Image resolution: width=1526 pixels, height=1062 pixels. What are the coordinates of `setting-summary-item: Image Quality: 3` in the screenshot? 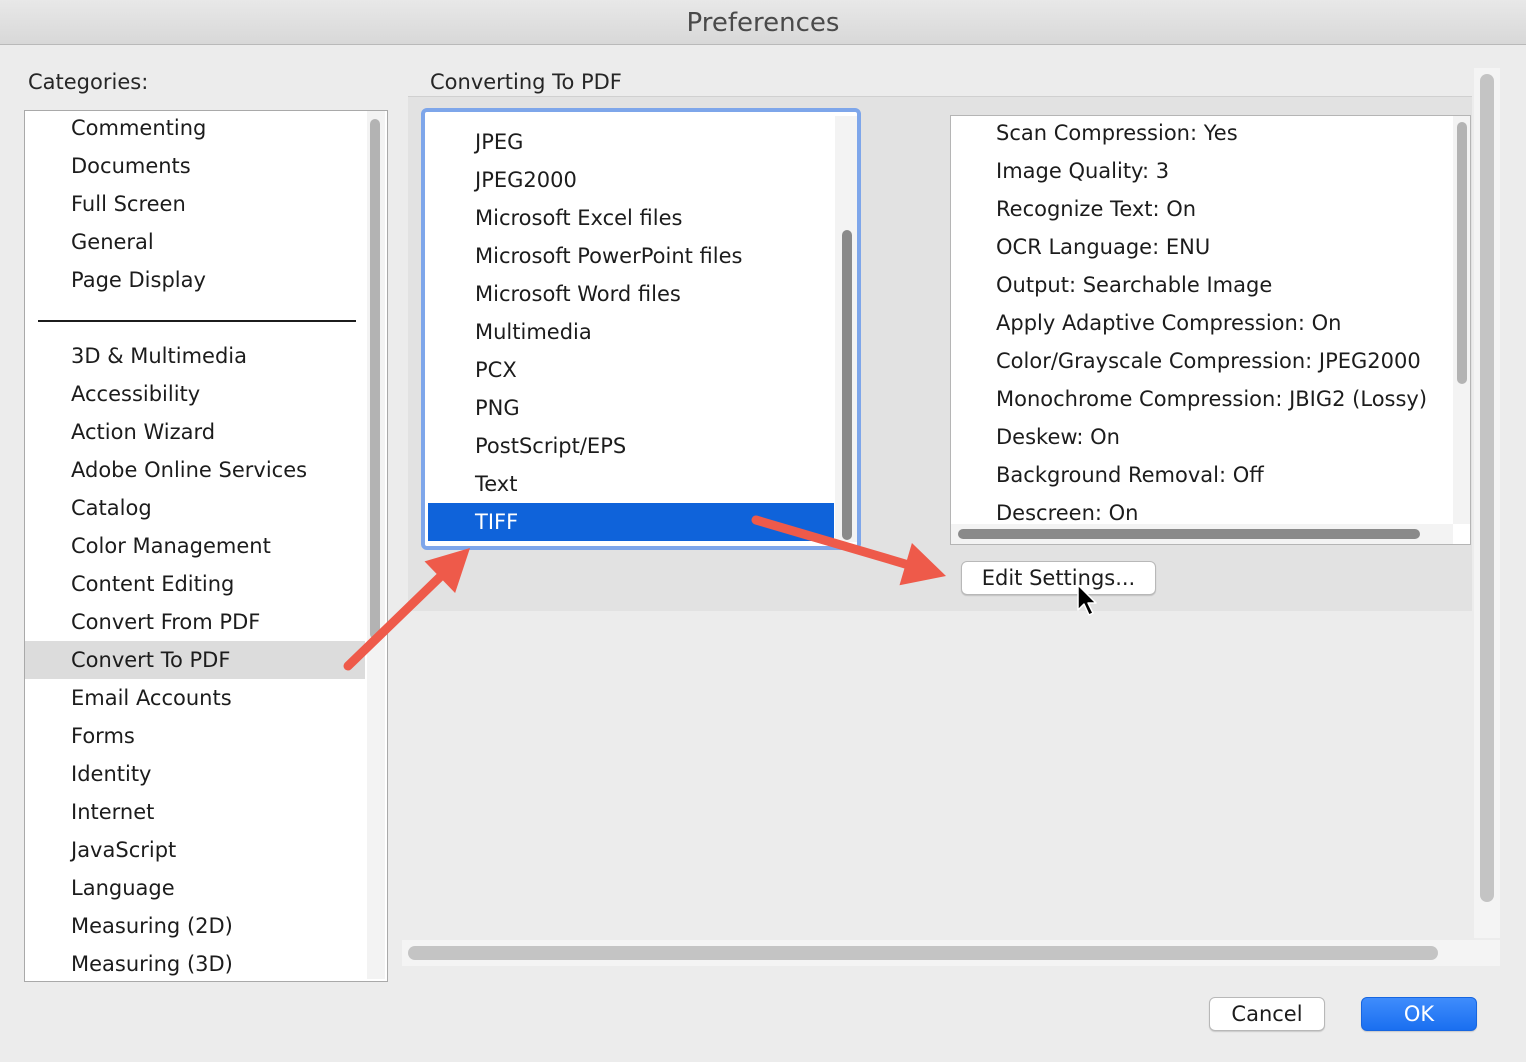 It's located at (1083, 171).